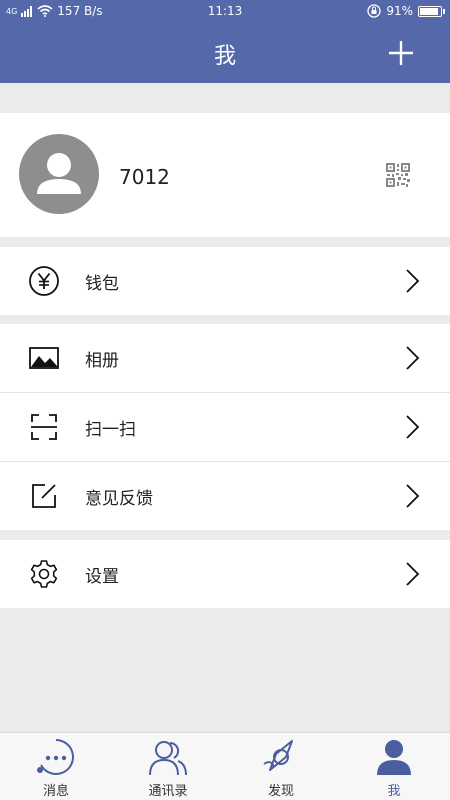 The image size is (450, 800). Describe the element at coordinates (44, 358) in the screenshot. I see `image-icon` at that location.